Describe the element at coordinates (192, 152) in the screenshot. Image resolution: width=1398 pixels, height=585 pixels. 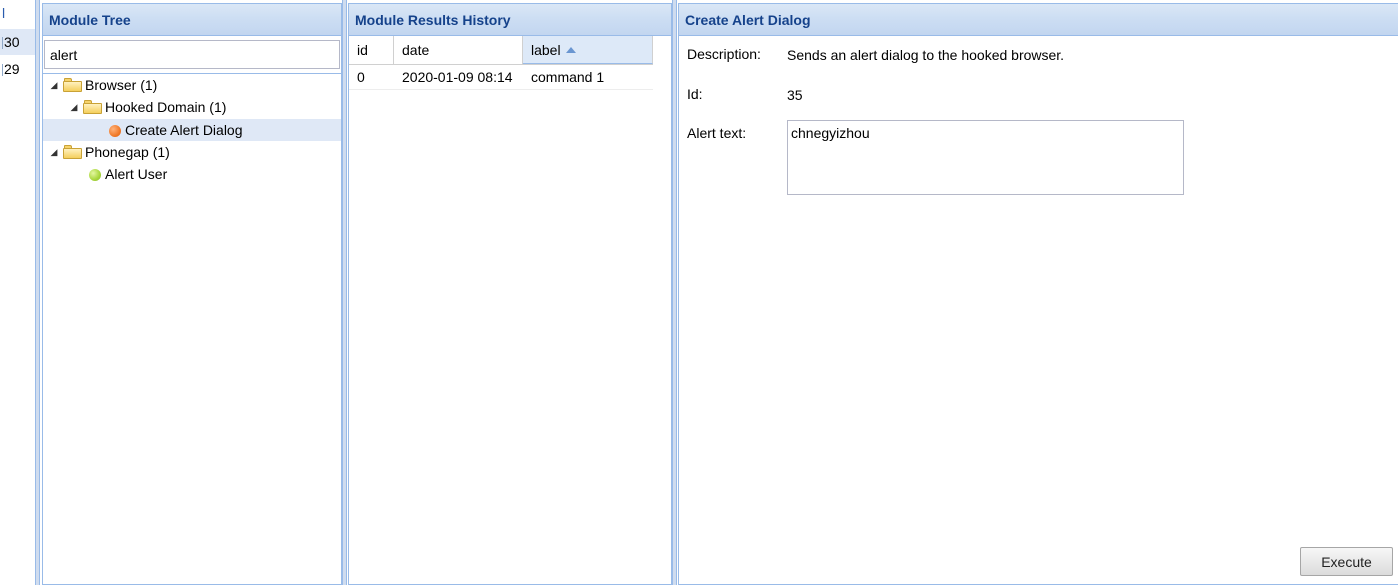
I see `tree-node-phonegap: ◢ Phonegap (1)` at that location.